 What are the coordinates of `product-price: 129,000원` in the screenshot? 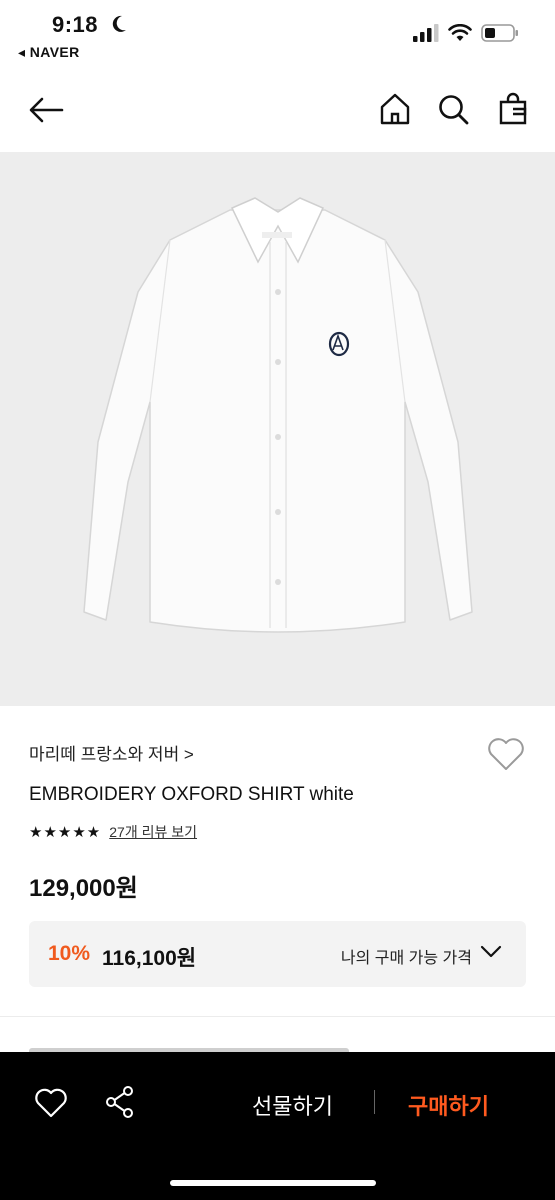 It's located at (83, 888).